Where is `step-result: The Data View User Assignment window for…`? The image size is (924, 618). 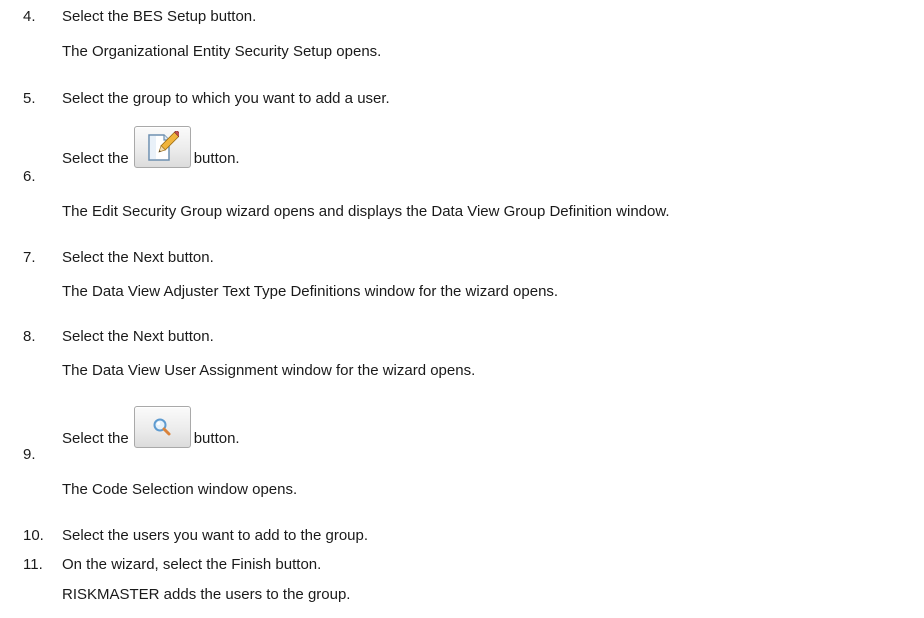 step-result: The Data View User Assignment window for… is located at coordinates (269, 370).